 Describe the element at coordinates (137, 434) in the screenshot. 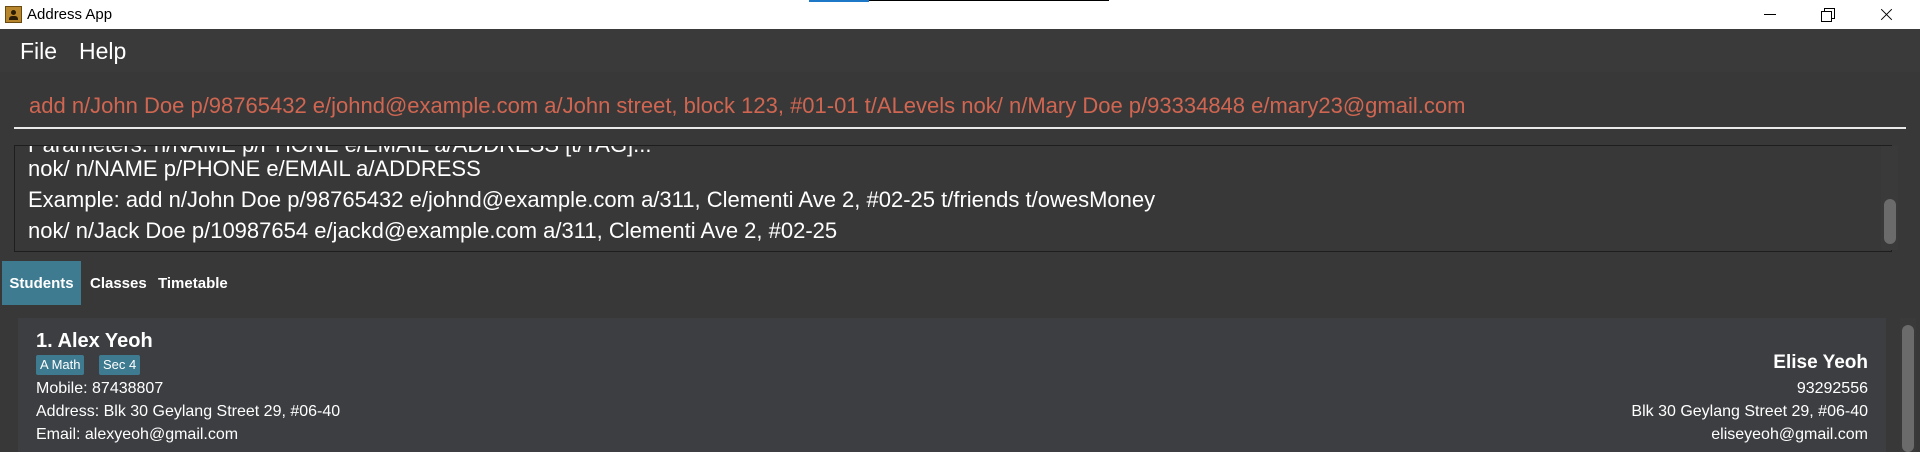

I see `student-email: Email: alexyeoh@gmail.com` at that location.